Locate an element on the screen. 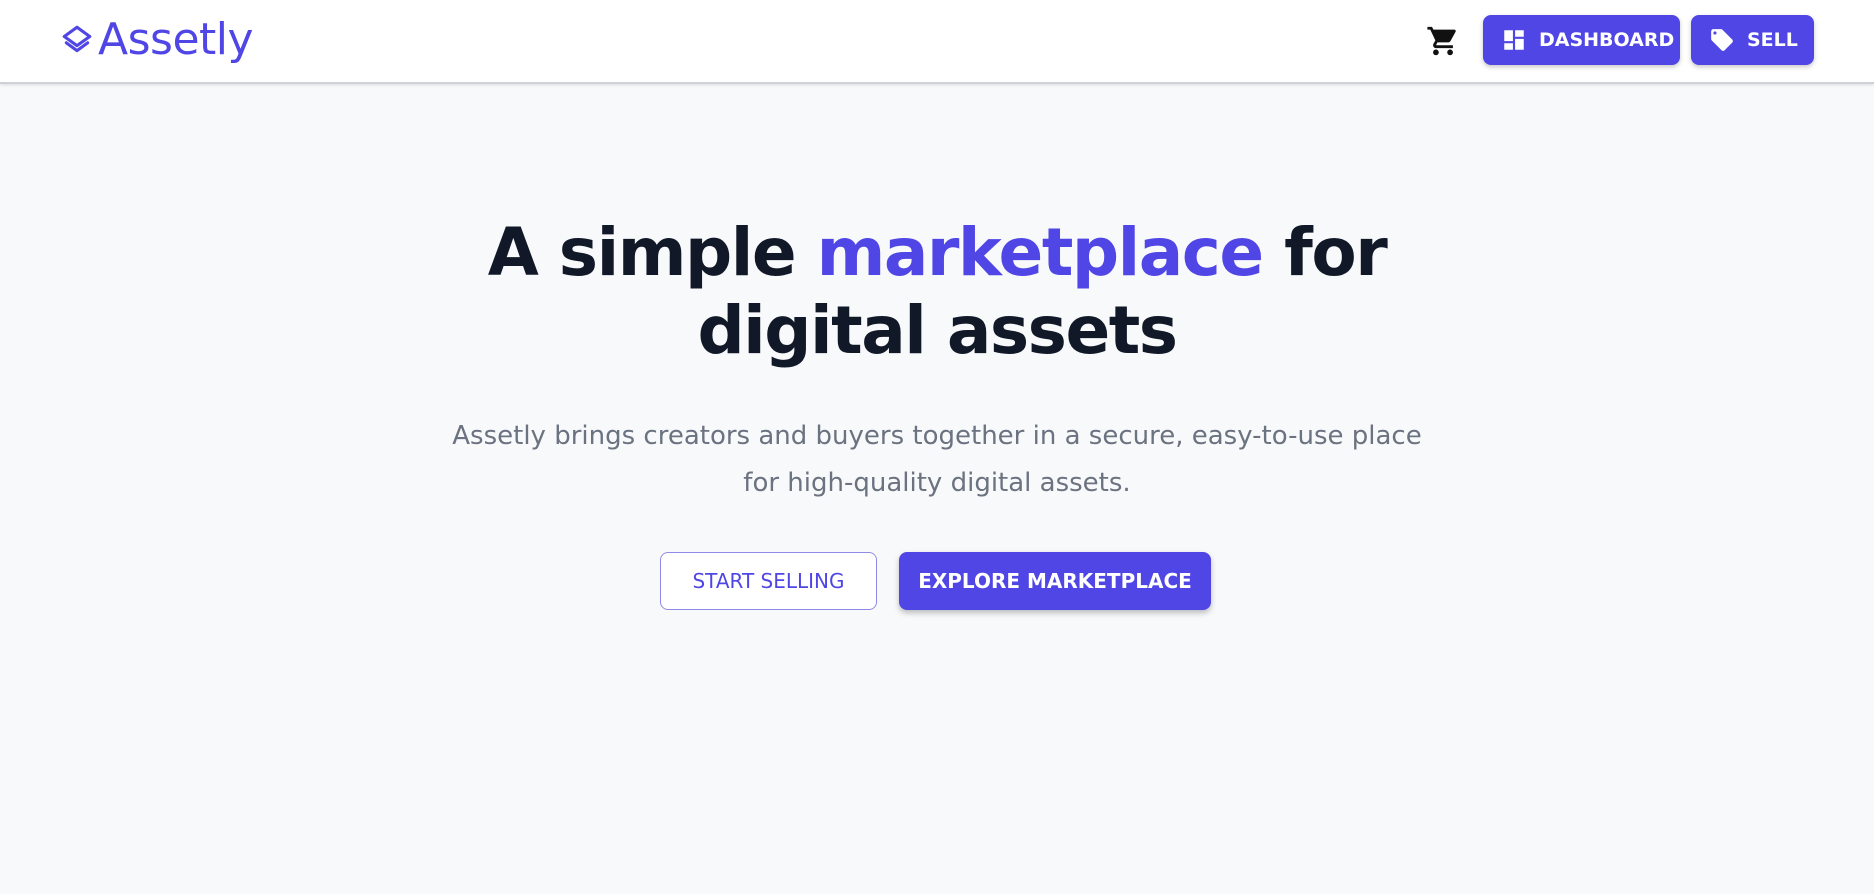  hero-title-line2: digital assets is located at coordinates (937, 330).